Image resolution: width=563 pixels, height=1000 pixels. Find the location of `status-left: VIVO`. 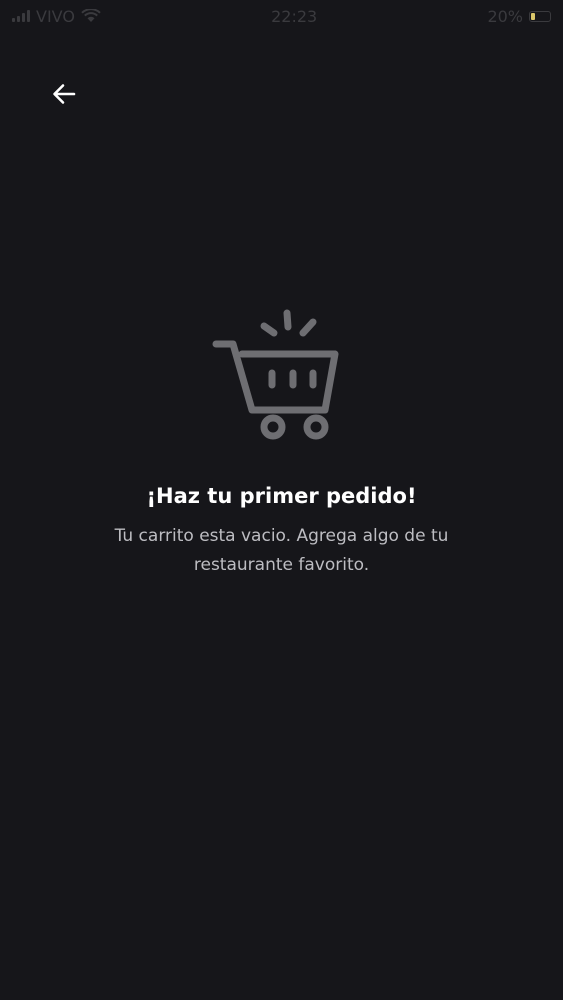

status-left: VIVO is located at coordinates (56, 16).